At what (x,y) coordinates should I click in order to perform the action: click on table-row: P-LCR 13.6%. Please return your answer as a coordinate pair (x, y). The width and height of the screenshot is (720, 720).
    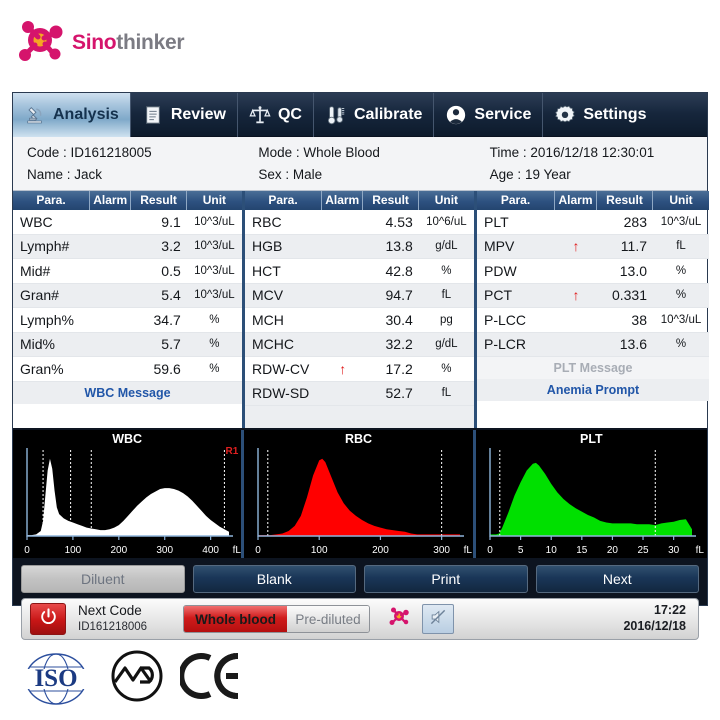
    Looking at the image, I should click on (593, 344).